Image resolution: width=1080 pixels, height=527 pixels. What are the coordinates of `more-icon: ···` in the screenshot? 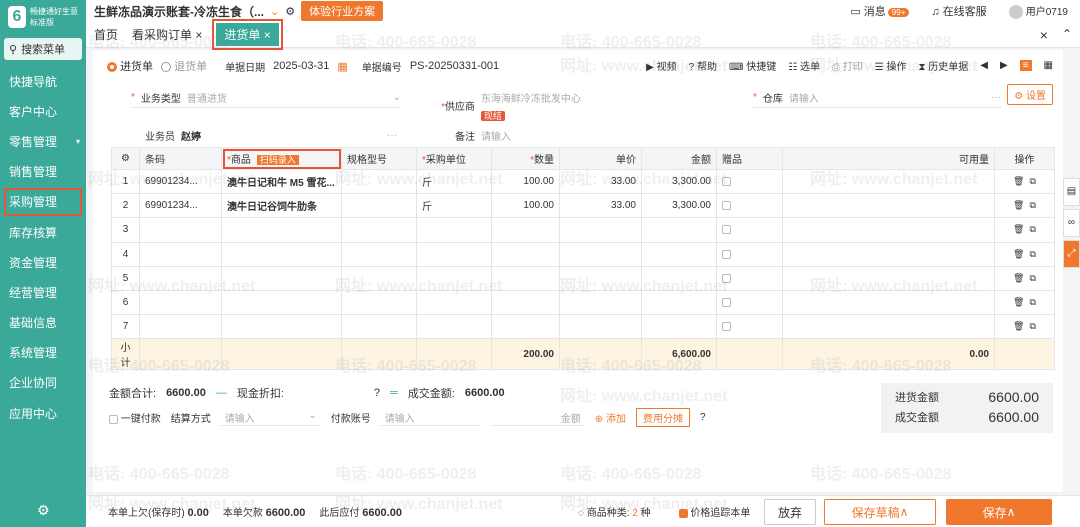 It's located at (392, 135).